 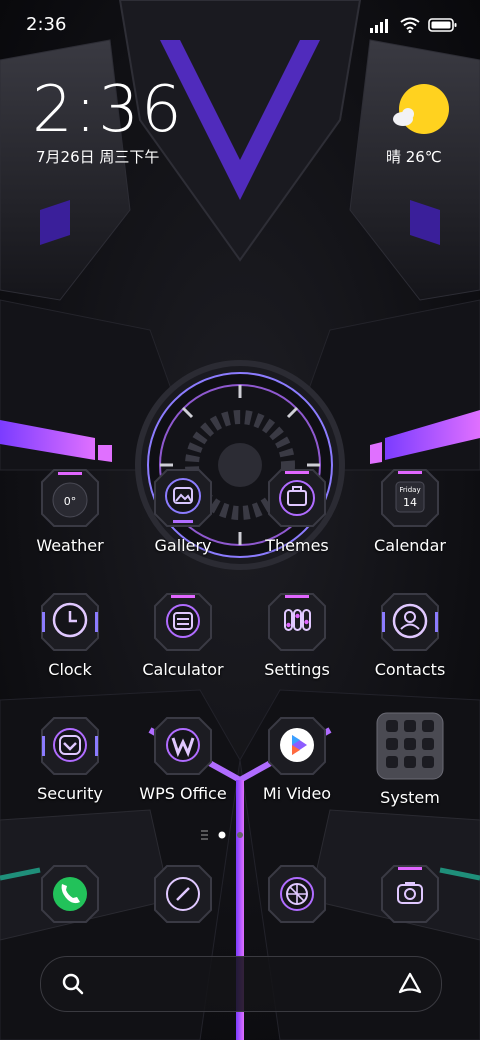 I want to click on app-label: WPS Office, so click(x=183, y=793).